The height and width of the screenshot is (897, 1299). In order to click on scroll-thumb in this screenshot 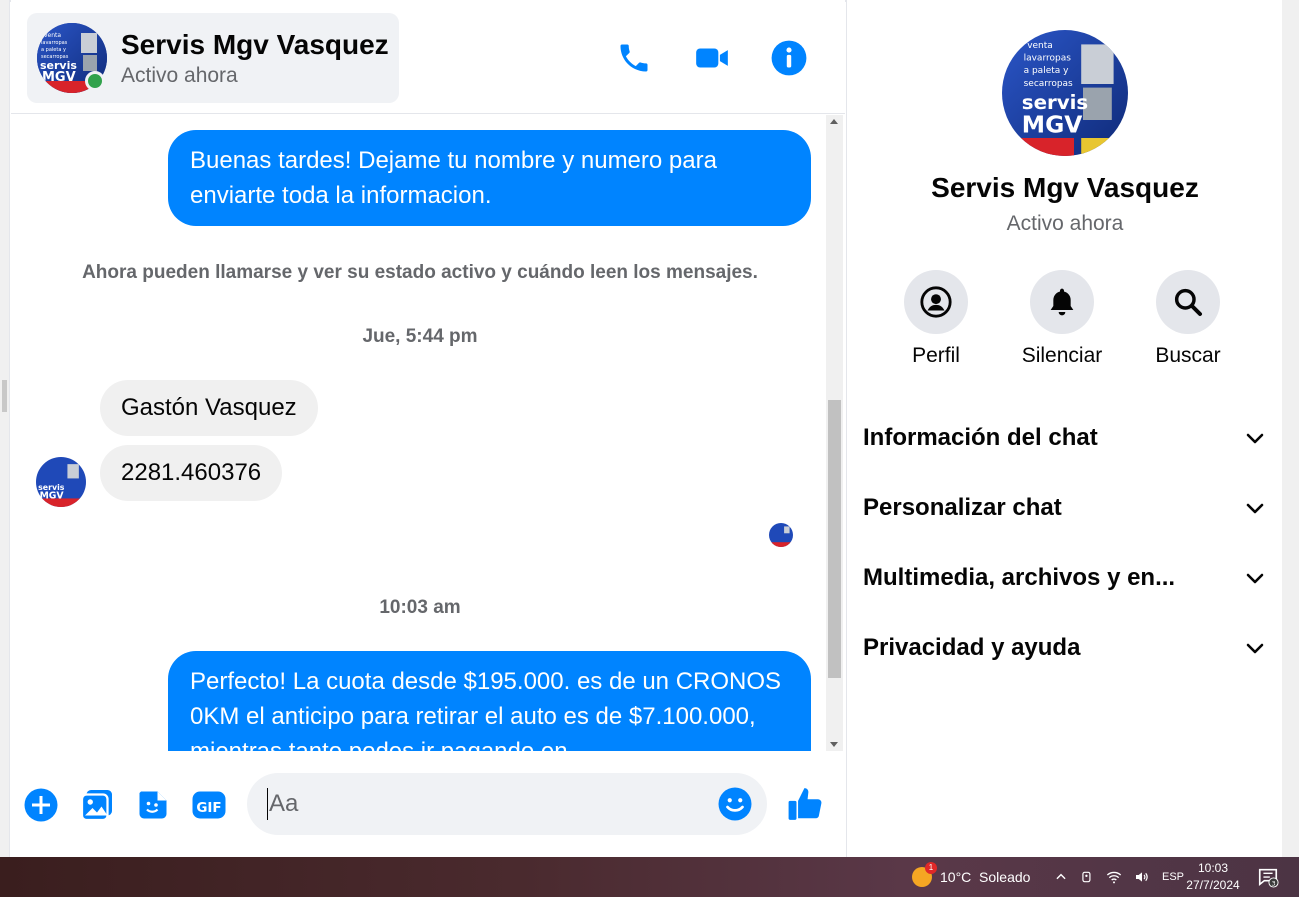, I will do `click(834, 539)`.